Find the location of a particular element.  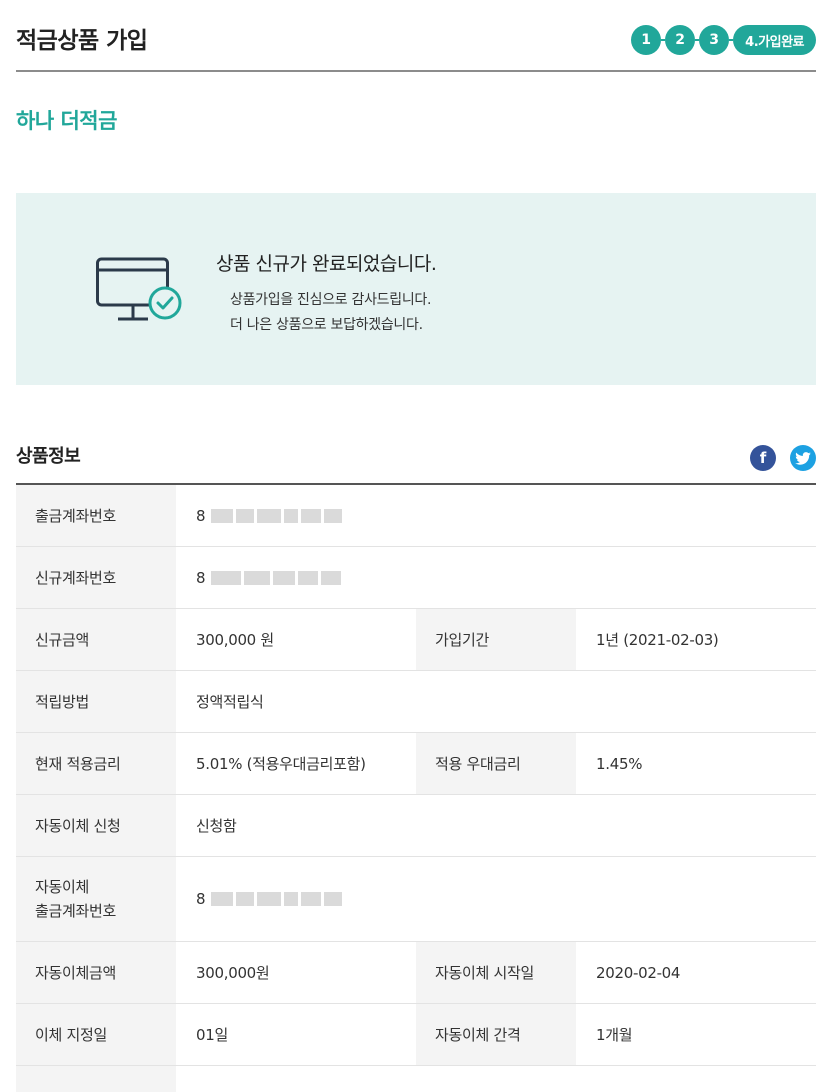

row-label-line: 자동이체 is located at coordinates (62, 887).